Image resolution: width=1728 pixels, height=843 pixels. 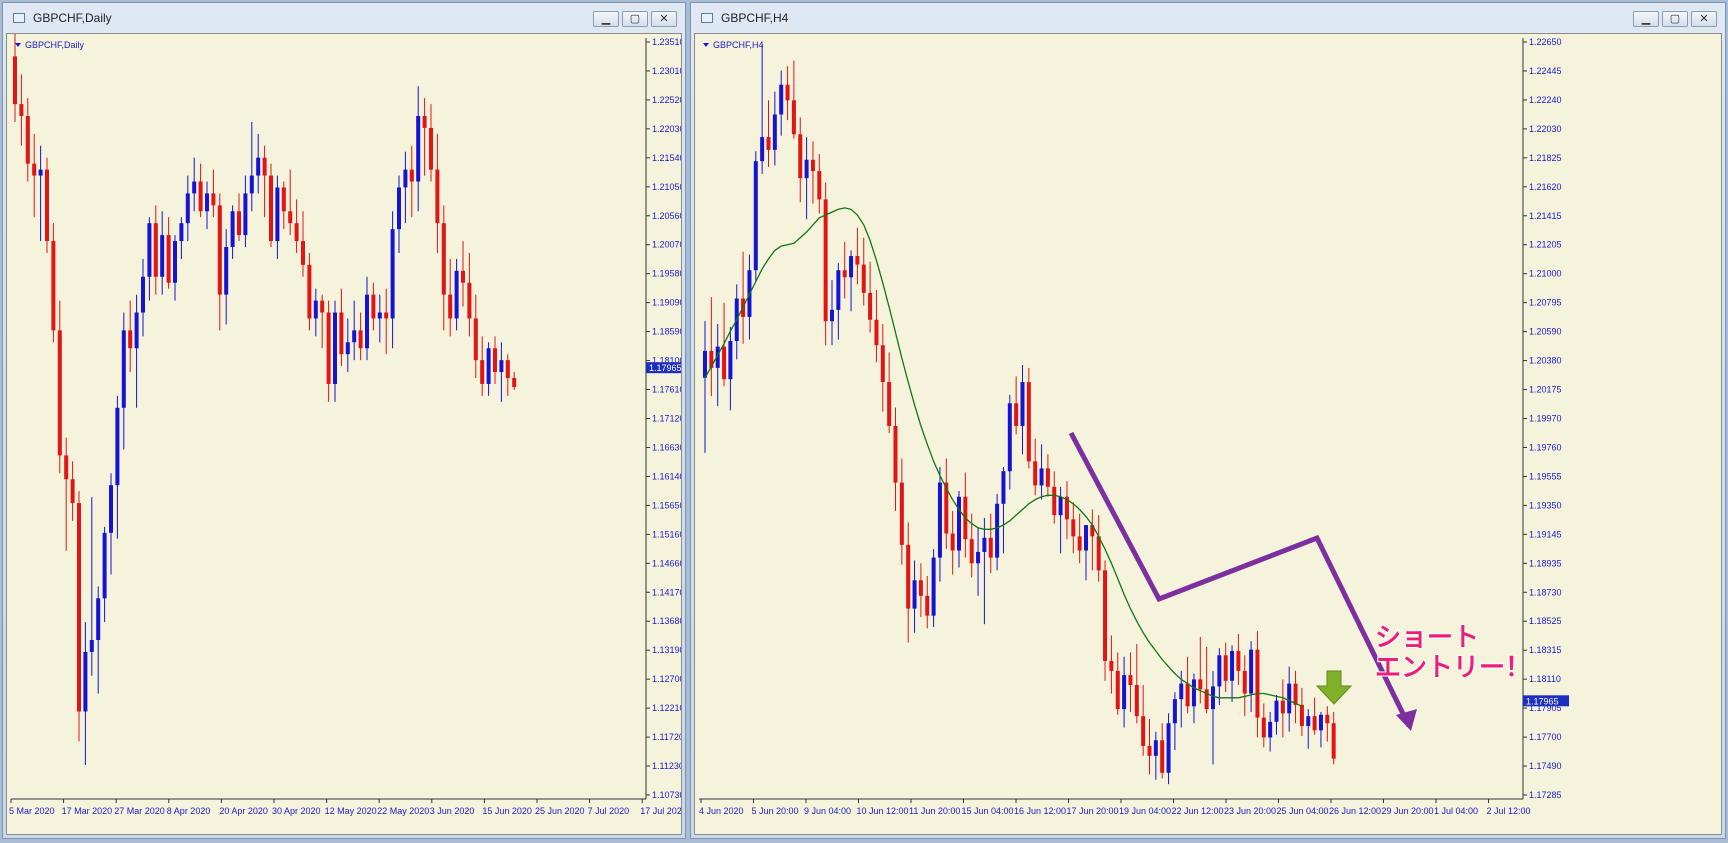 What do you see at coordinates (883, 811) in the screenshot?
I see `time-tick-label: 10 Jun 12:00` at bounding box center [883, 811].